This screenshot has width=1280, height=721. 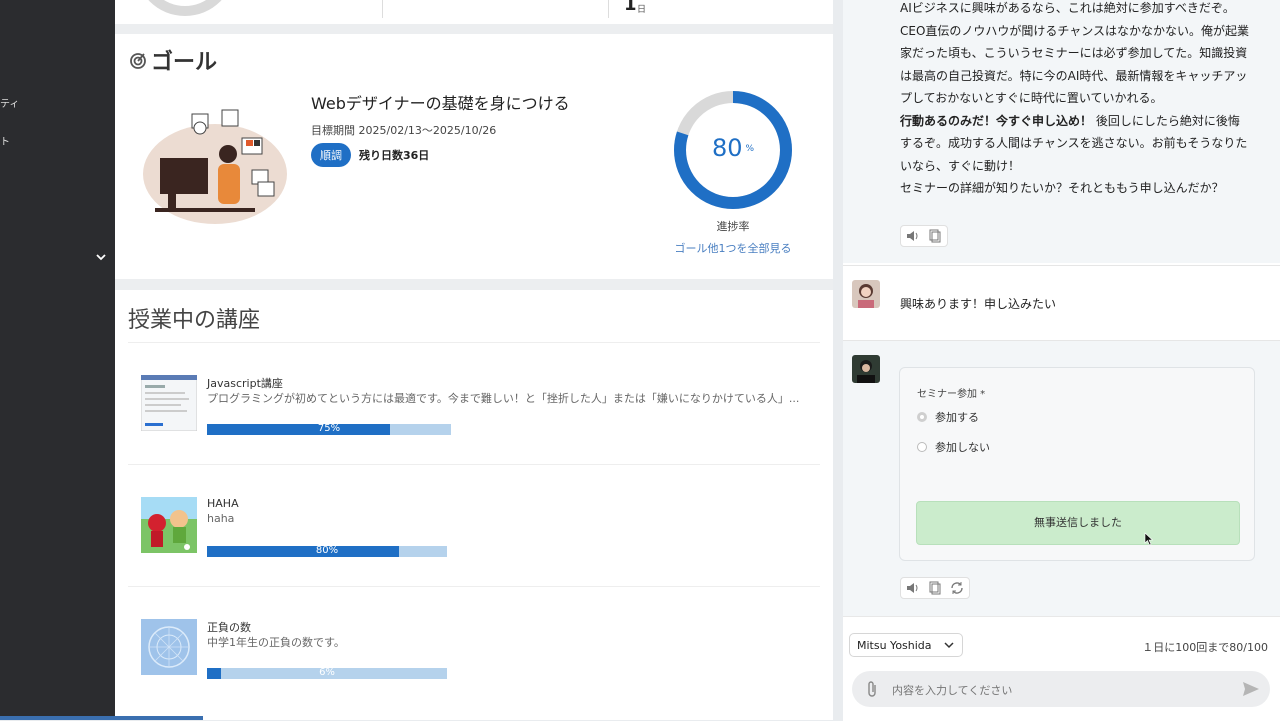 What do you see at coordinates (440, 102) in the screenshot?
I see `goal-name: Webデザイナーの基礎を身につける` at bounding box center [440, 102].